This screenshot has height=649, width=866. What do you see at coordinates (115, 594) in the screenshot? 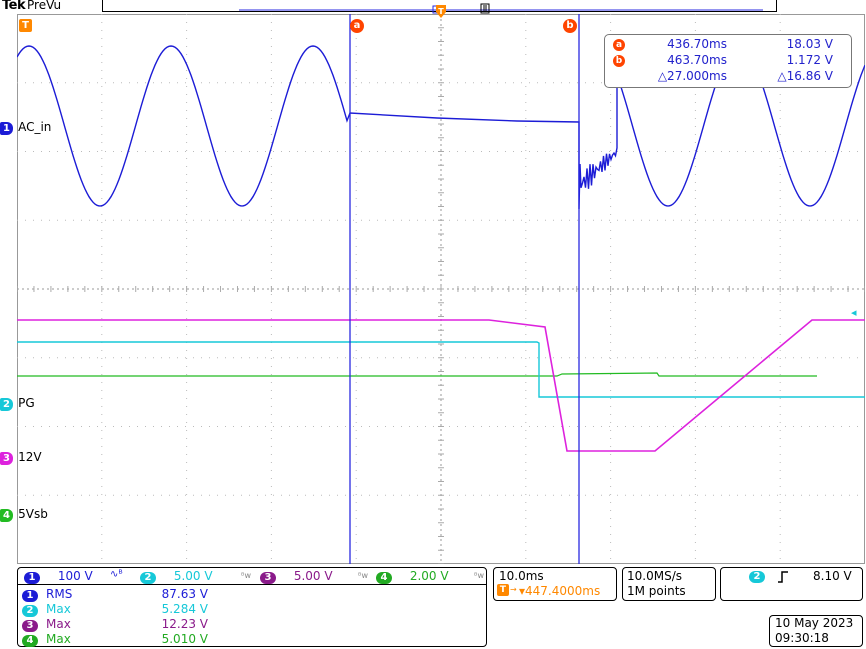
I see `measurement-1: 1 RMS 87.63 V` at bounding box center [115, 594].